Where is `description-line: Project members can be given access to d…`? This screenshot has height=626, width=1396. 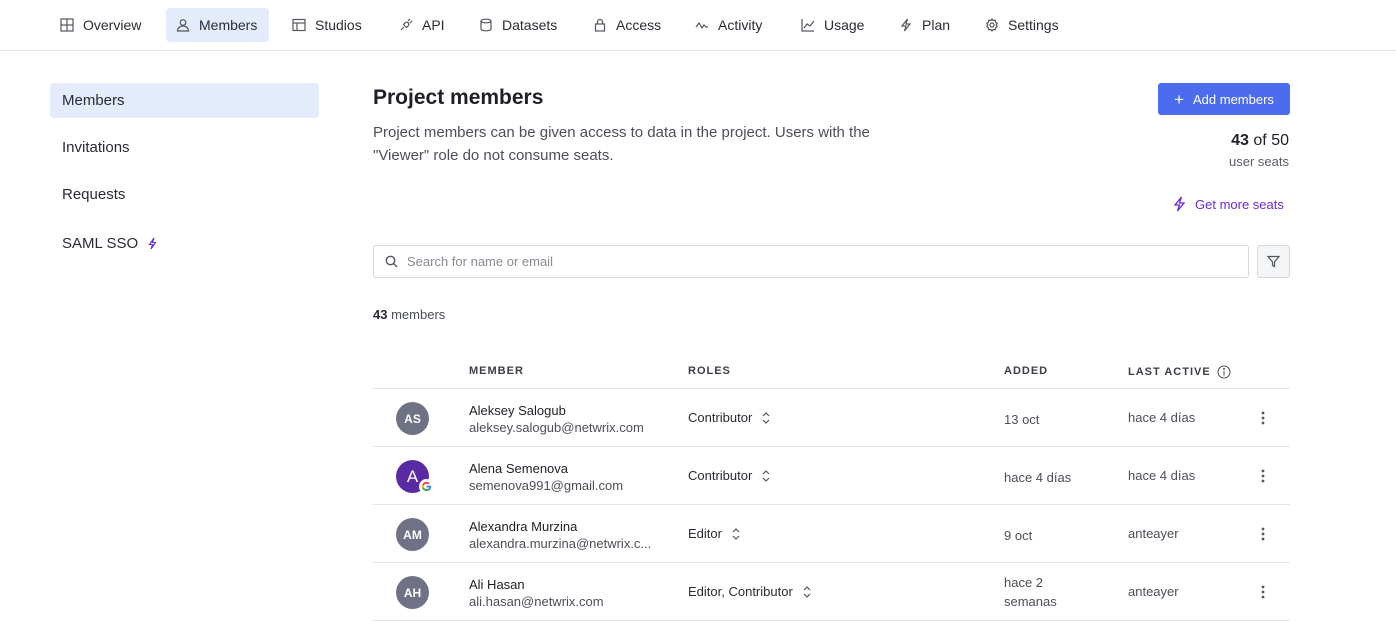 description-line: Project members can be given access to d… is located at coordinates (621, 132).